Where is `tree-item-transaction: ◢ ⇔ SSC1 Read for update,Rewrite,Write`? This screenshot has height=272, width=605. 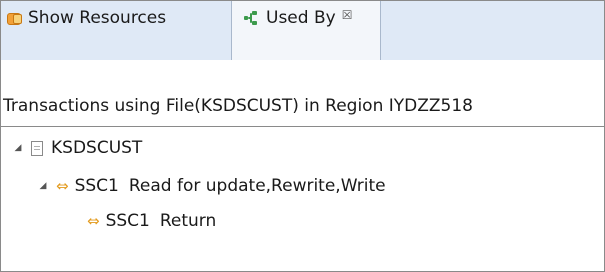
tree-item-transaction: ◢ ⇔ SSC1 Read for update,Rewrite,Write is located at coordinates (212, 186).